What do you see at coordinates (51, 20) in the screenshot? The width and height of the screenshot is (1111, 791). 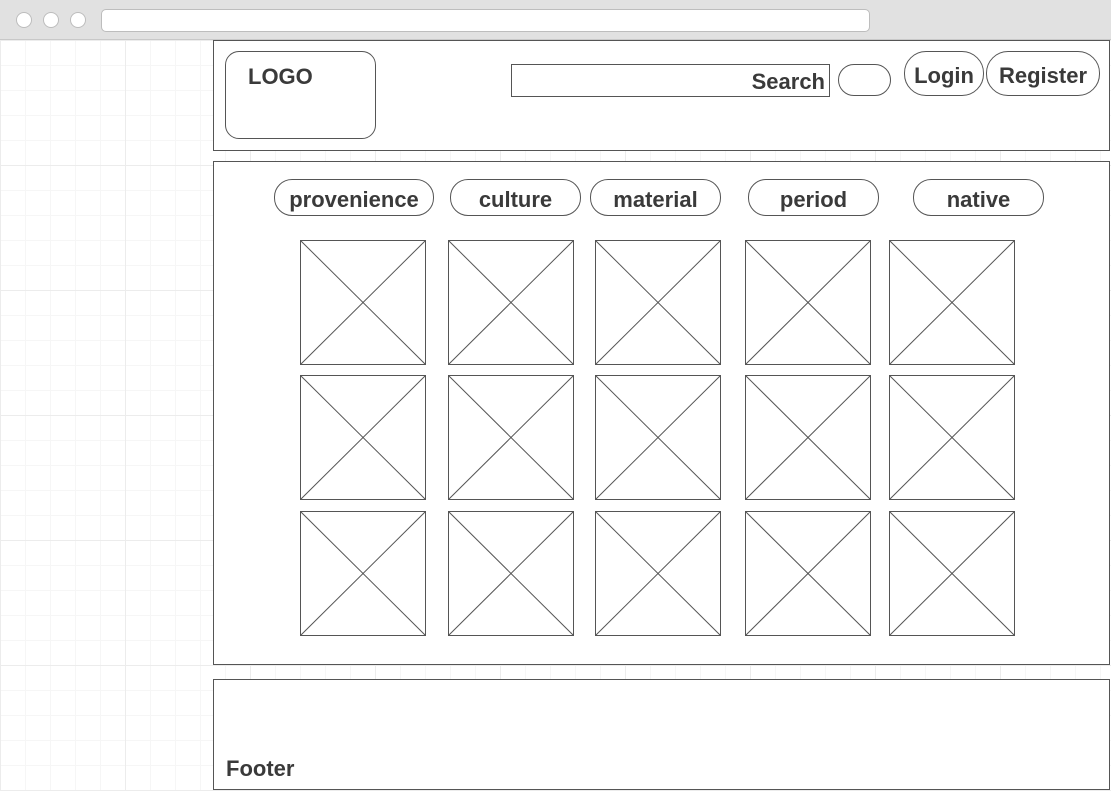 I see `window-control-minimize` at bounding box center [51, 20].